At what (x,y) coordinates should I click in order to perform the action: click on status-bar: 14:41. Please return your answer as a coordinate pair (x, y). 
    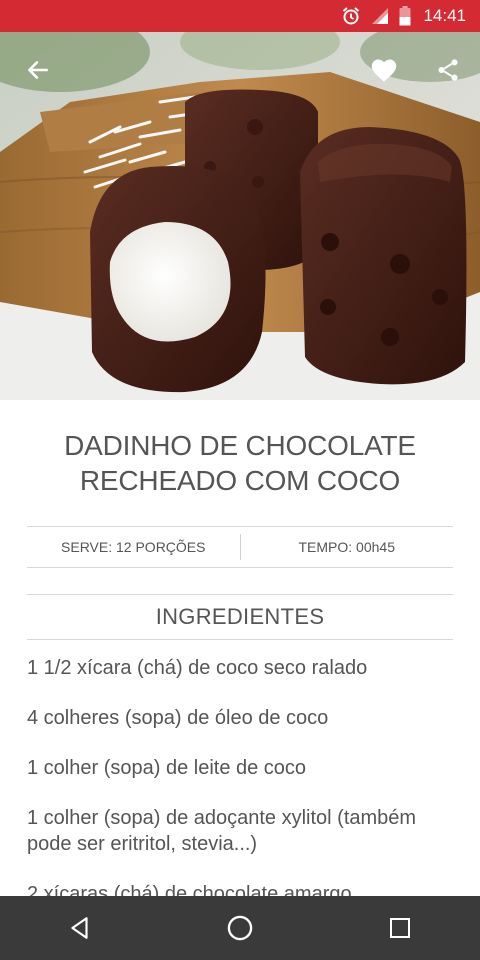
    Looking at the image, I should click on (240, 16).